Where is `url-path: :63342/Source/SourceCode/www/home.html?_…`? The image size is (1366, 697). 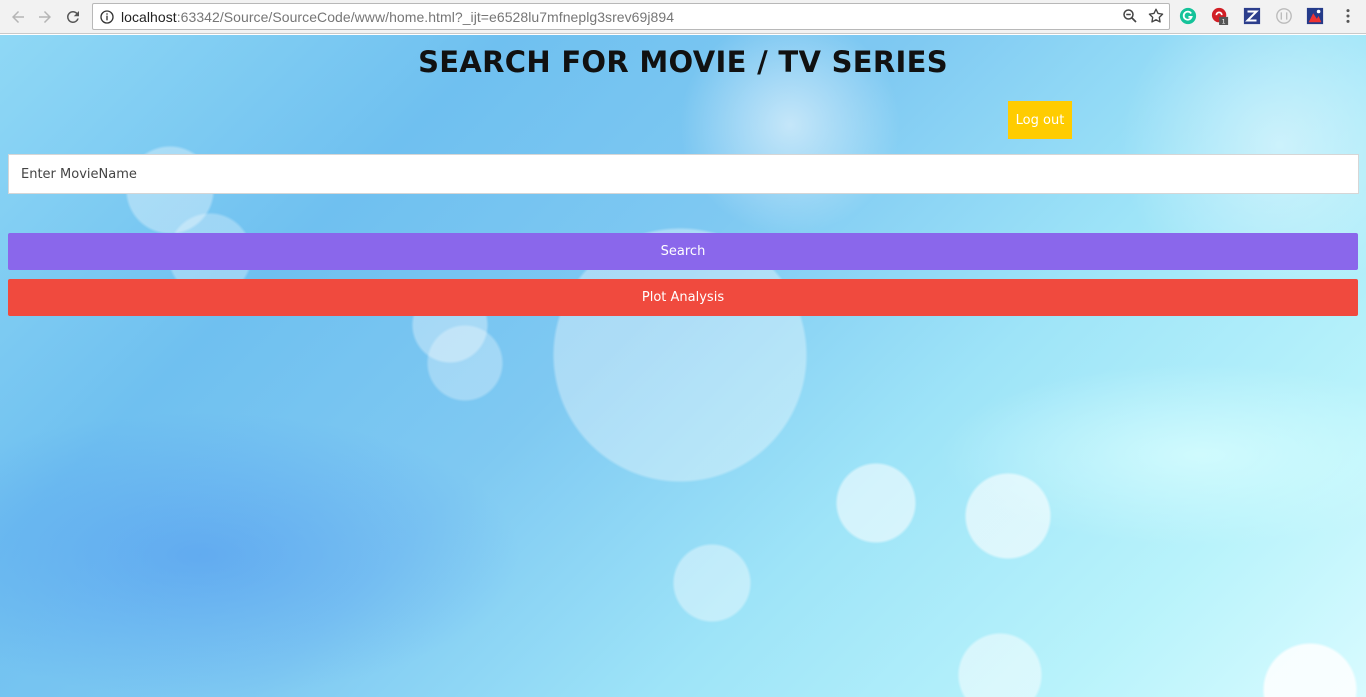
url-path: :63342/Source/SourceCode/www/home.html?_… is located at coordinates (425, 16).